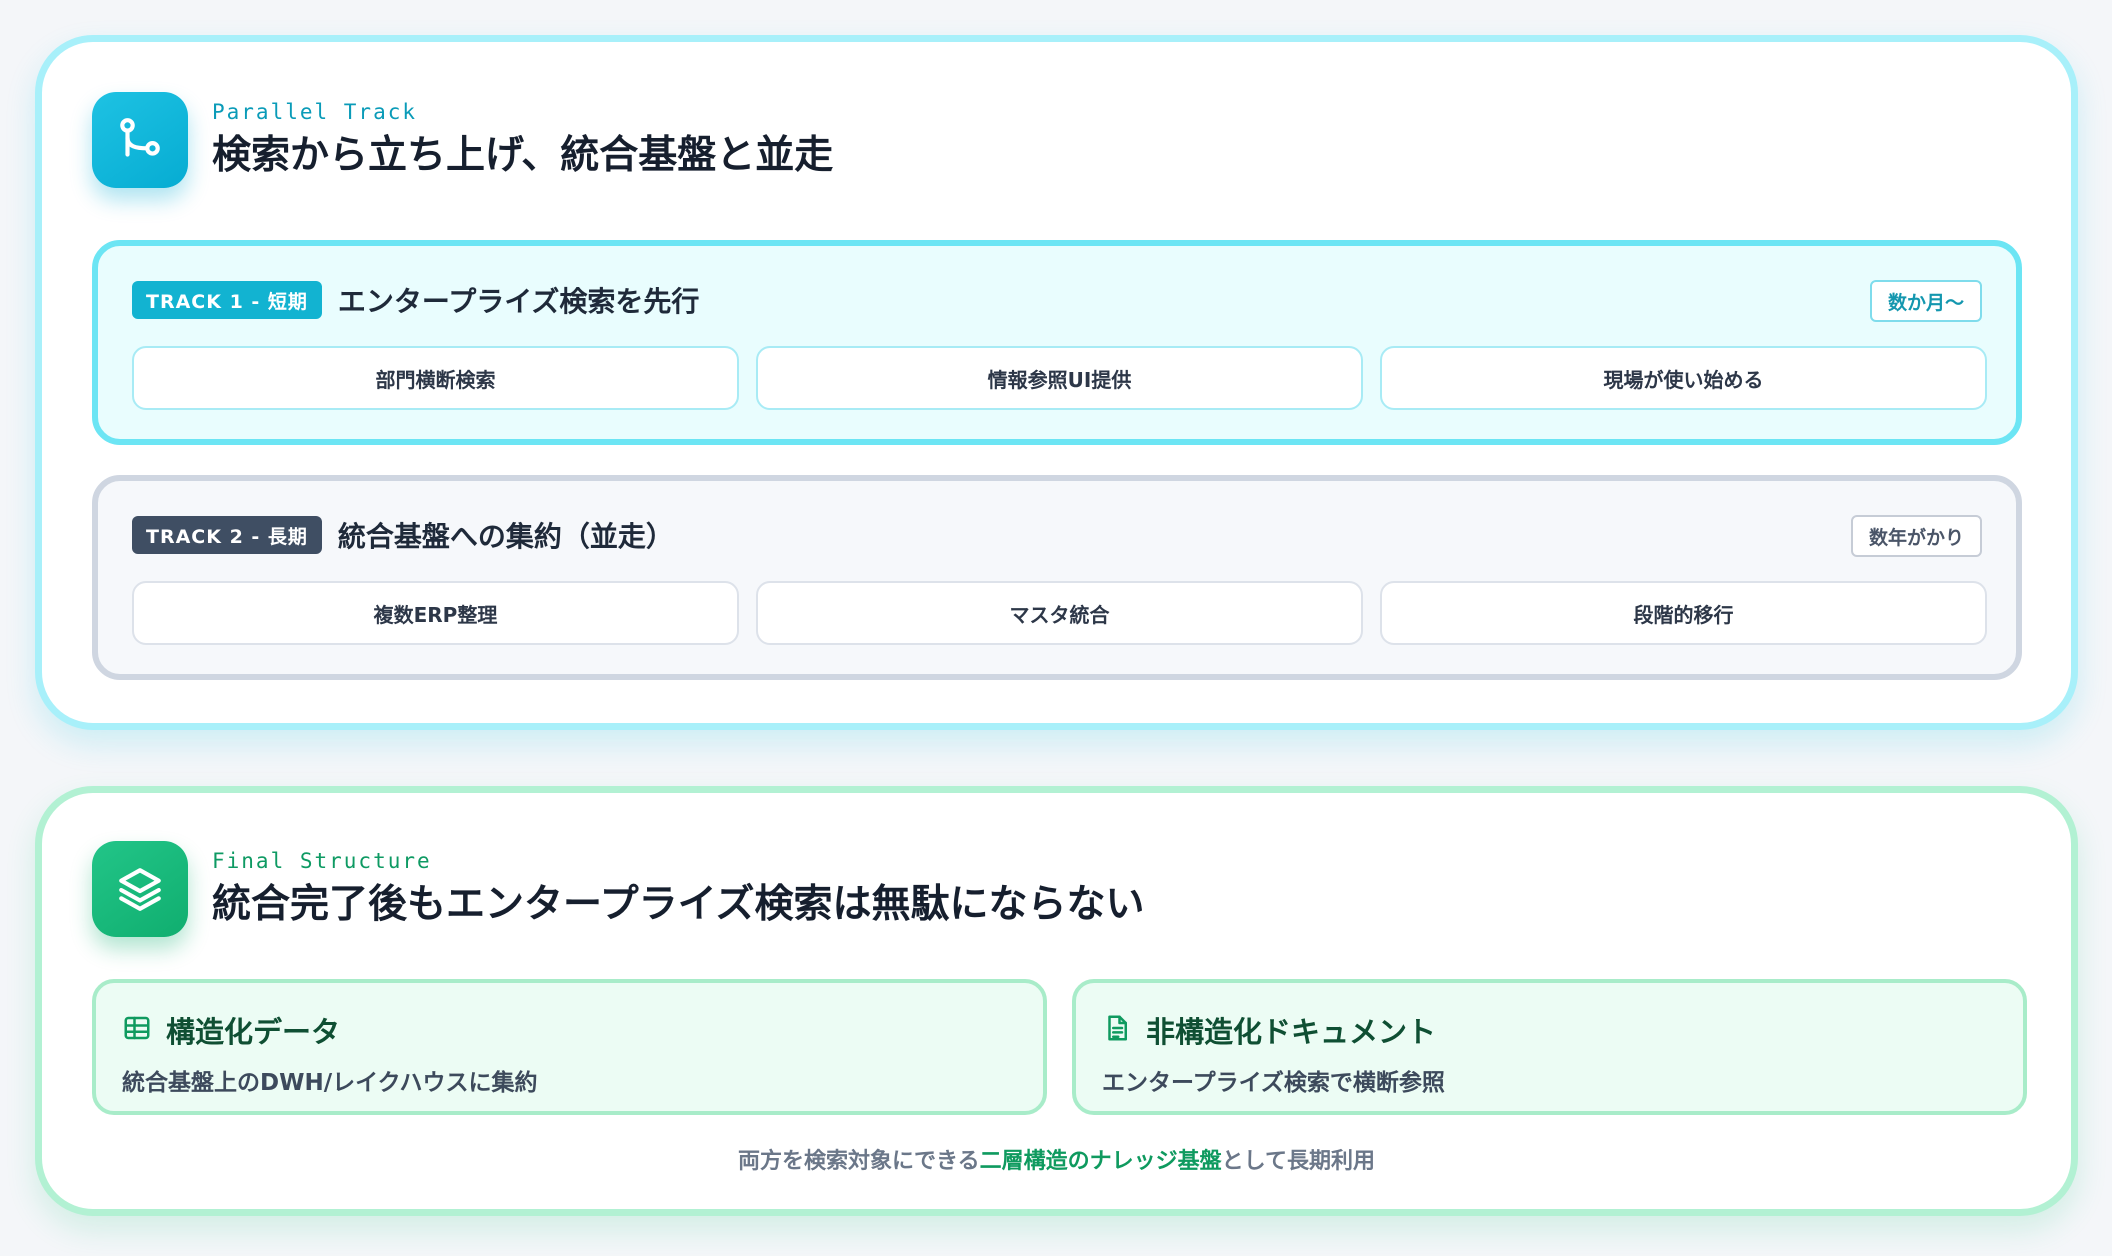 The image size is (2112, 1256). I want to click on step-item: マスタ統合, so click(1059, 613).